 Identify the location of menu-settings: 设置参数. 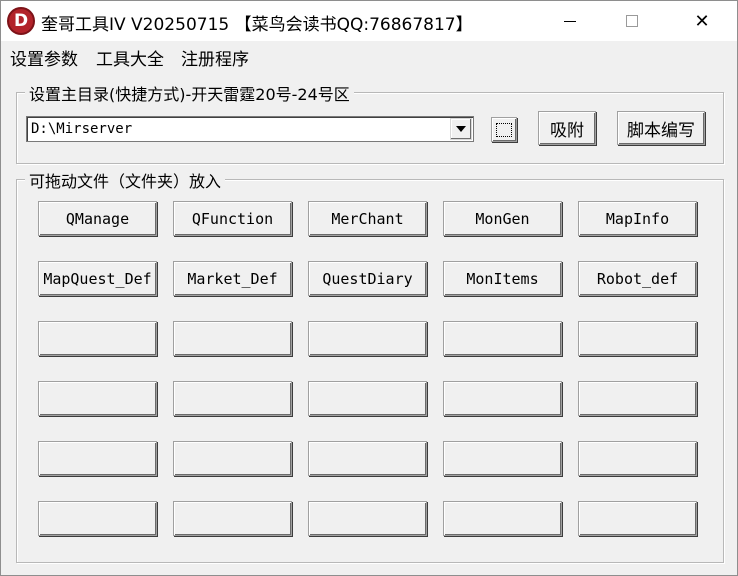
(44, 57).